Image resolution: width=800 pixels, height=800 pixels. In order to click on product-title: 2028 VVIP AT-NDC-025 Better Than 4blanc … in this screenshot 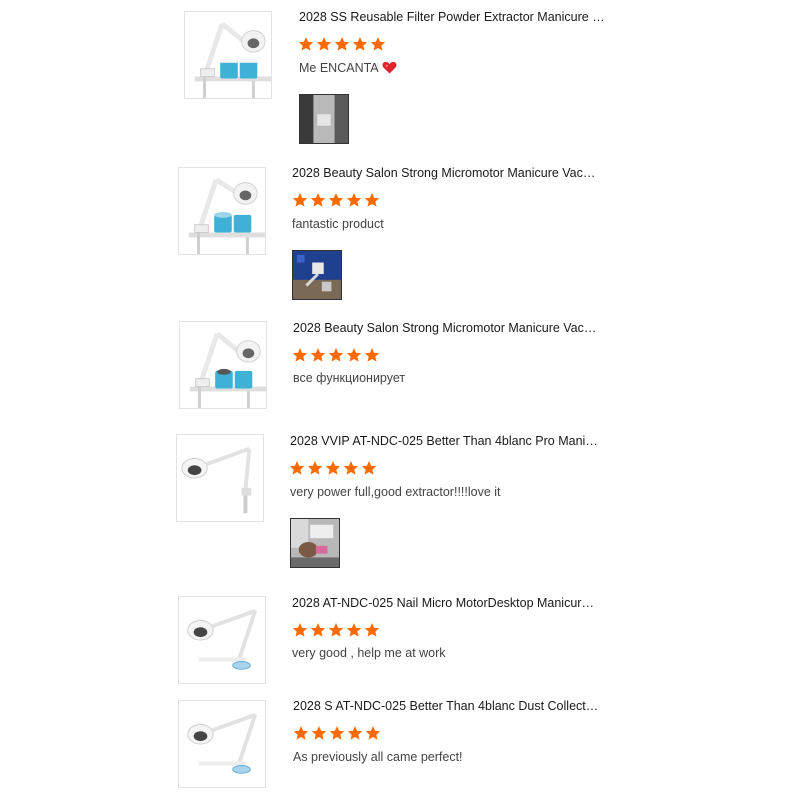, I will do `click(444, 441)`.